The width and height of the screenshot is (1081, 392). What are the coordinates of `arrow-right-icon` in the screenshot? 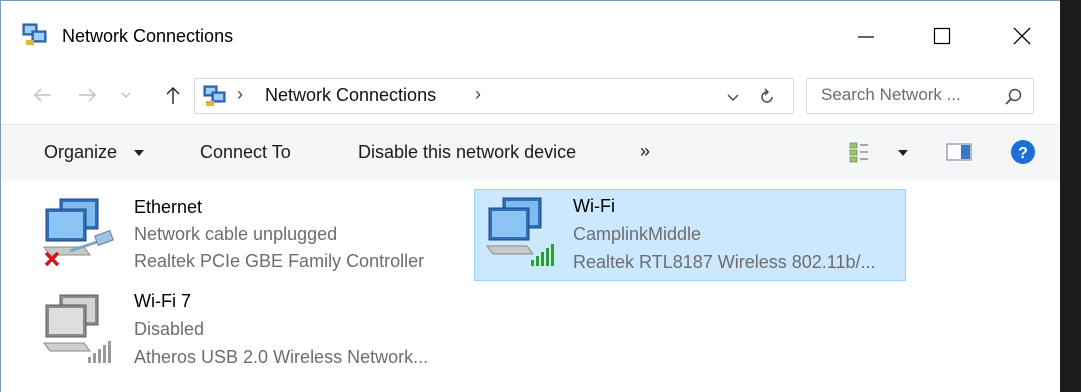 It's located at (87, 95).